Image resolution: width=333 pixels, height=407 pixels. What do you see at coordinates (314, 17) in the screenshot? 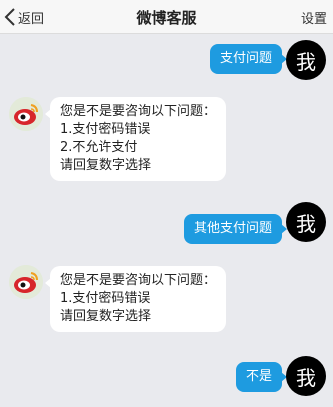
I see `settings-button: 设置` at bounding box center [314, 17].